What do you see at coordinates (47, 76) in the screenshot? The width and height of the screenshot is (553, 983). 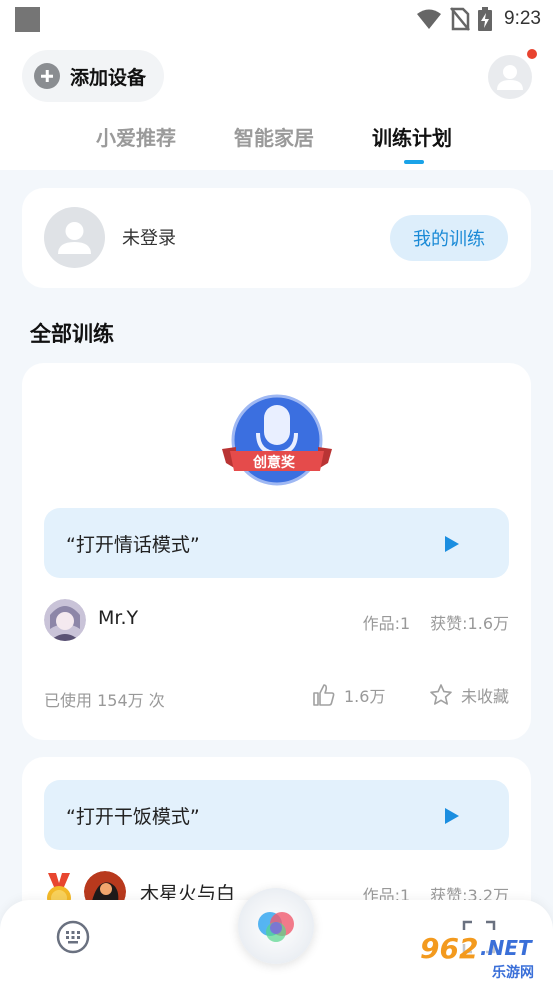 I see `plus-icon` at bounding box center [47, 76].